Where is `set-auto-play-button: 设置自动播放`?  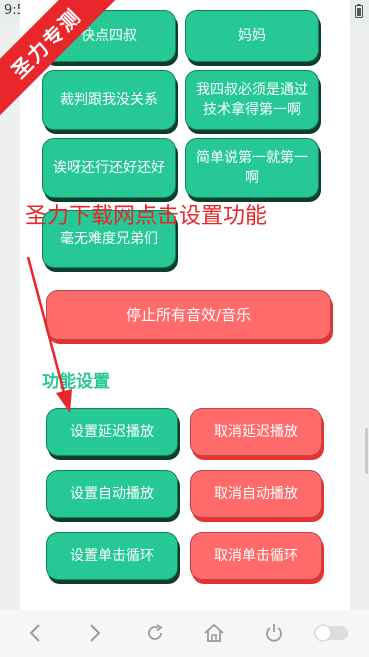
set-auto-play-button: 设置自动播放 is located at coordinates (112, 494).